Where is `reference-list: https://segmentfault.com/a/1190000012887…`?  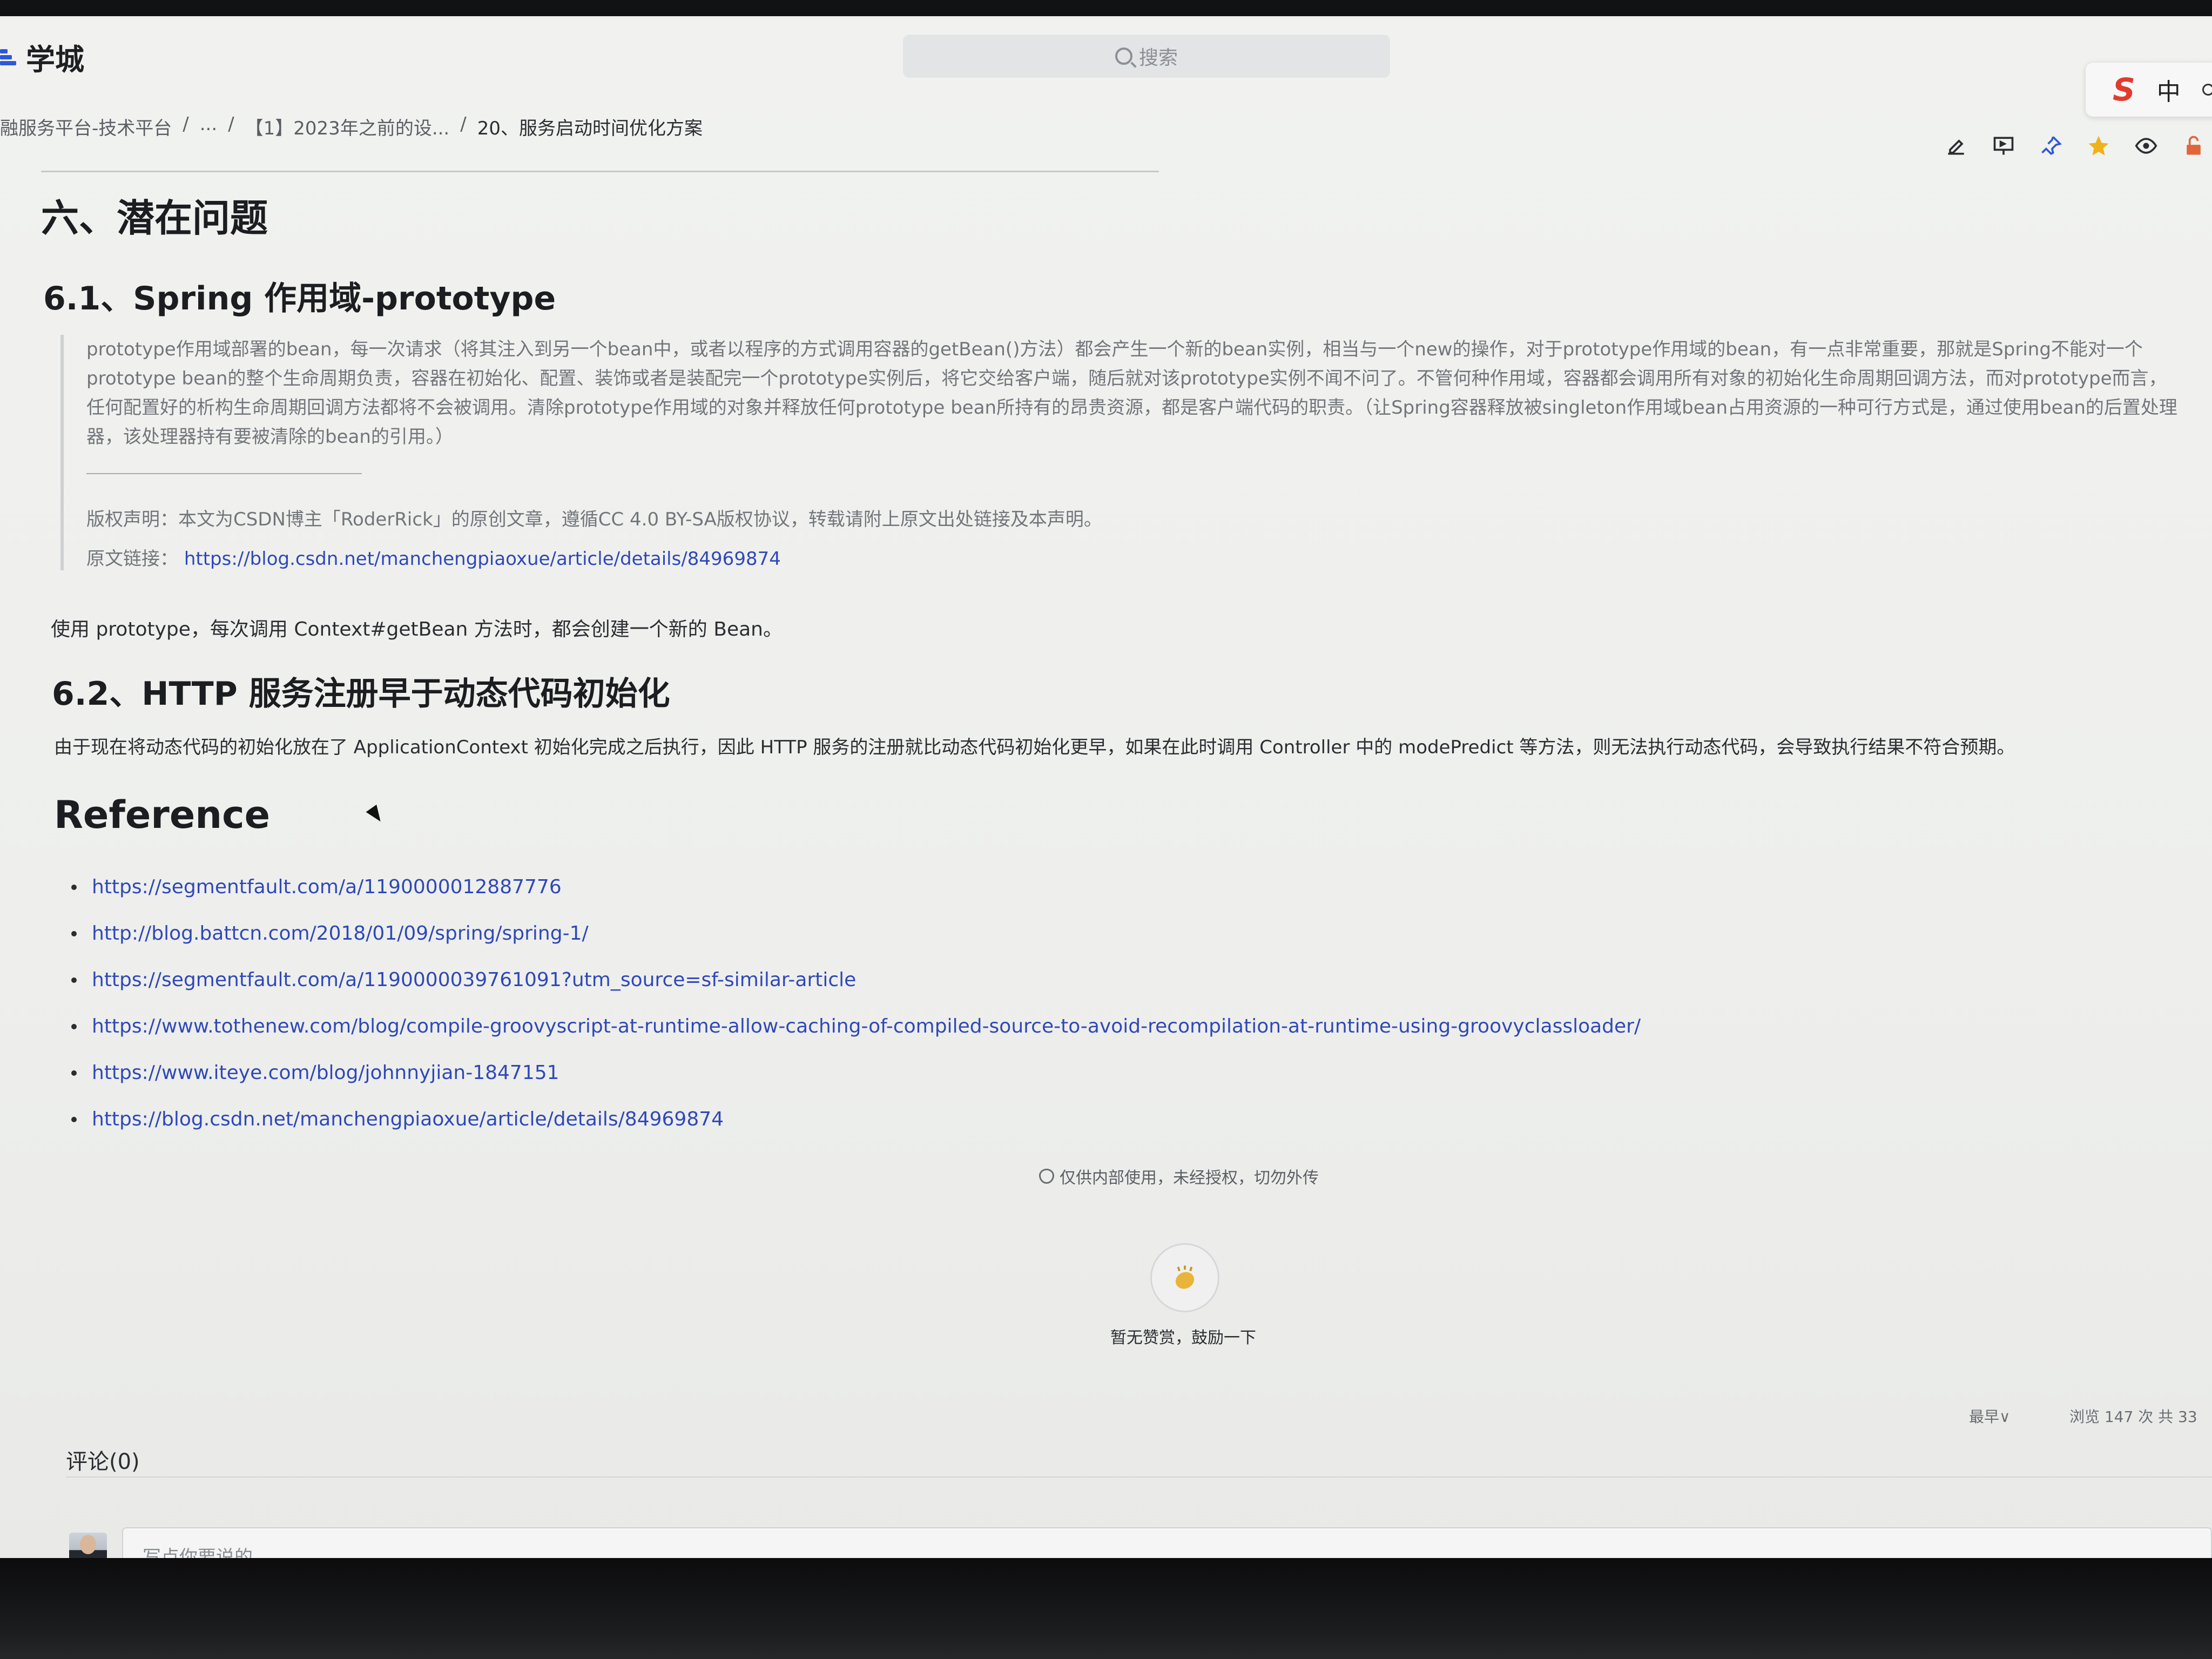 reference-list: https://segmentfault.com/a/1190000012887… is located at coordinates (855, 1003).